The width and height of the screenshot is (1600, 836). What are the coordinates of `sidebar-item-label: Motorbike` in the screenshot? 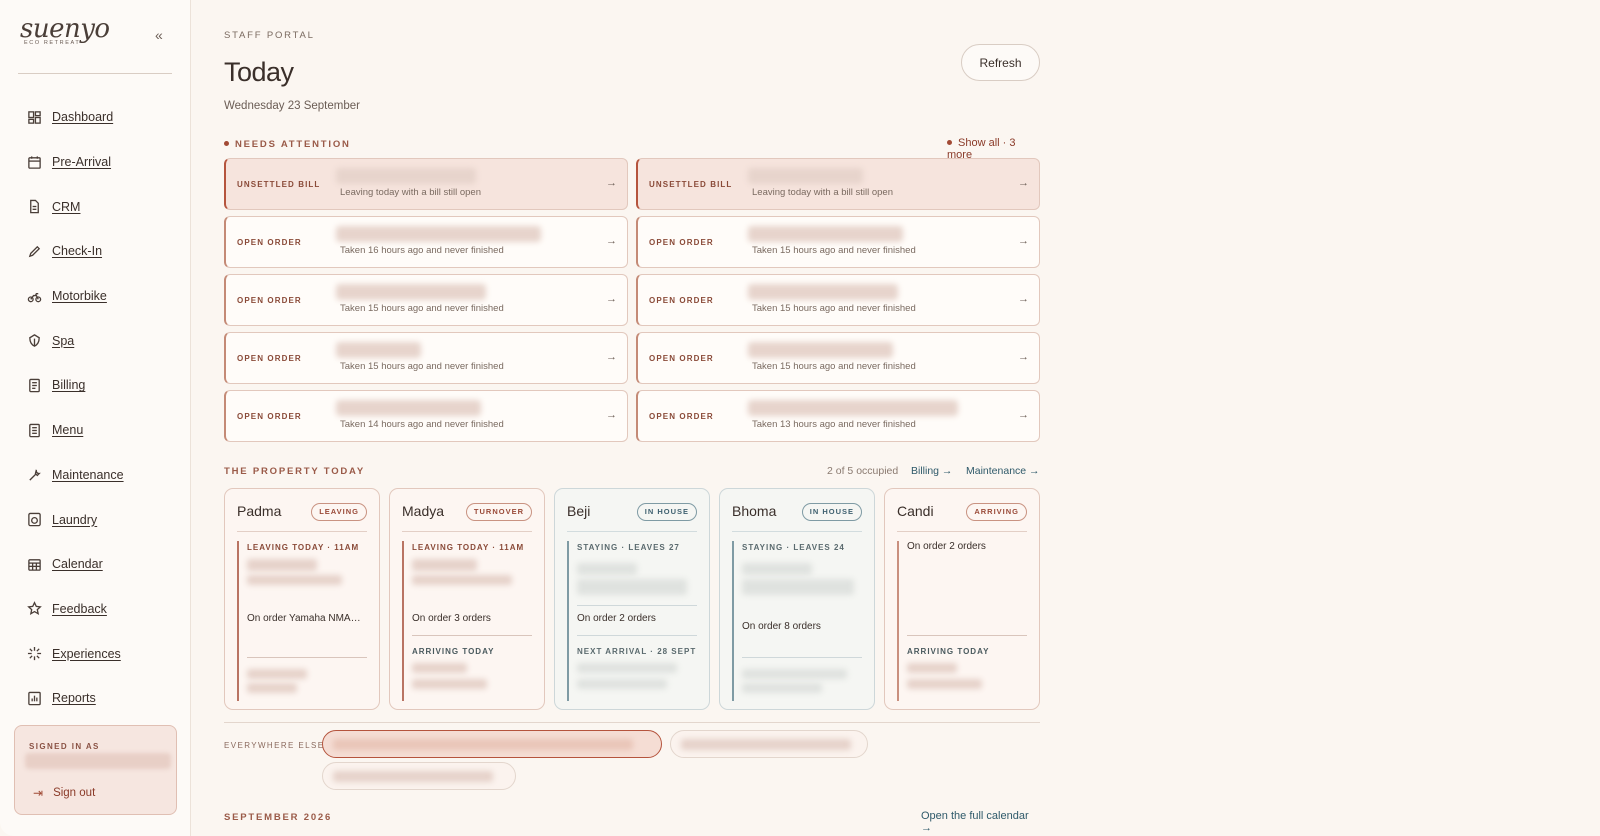 It's located at (79, 296).